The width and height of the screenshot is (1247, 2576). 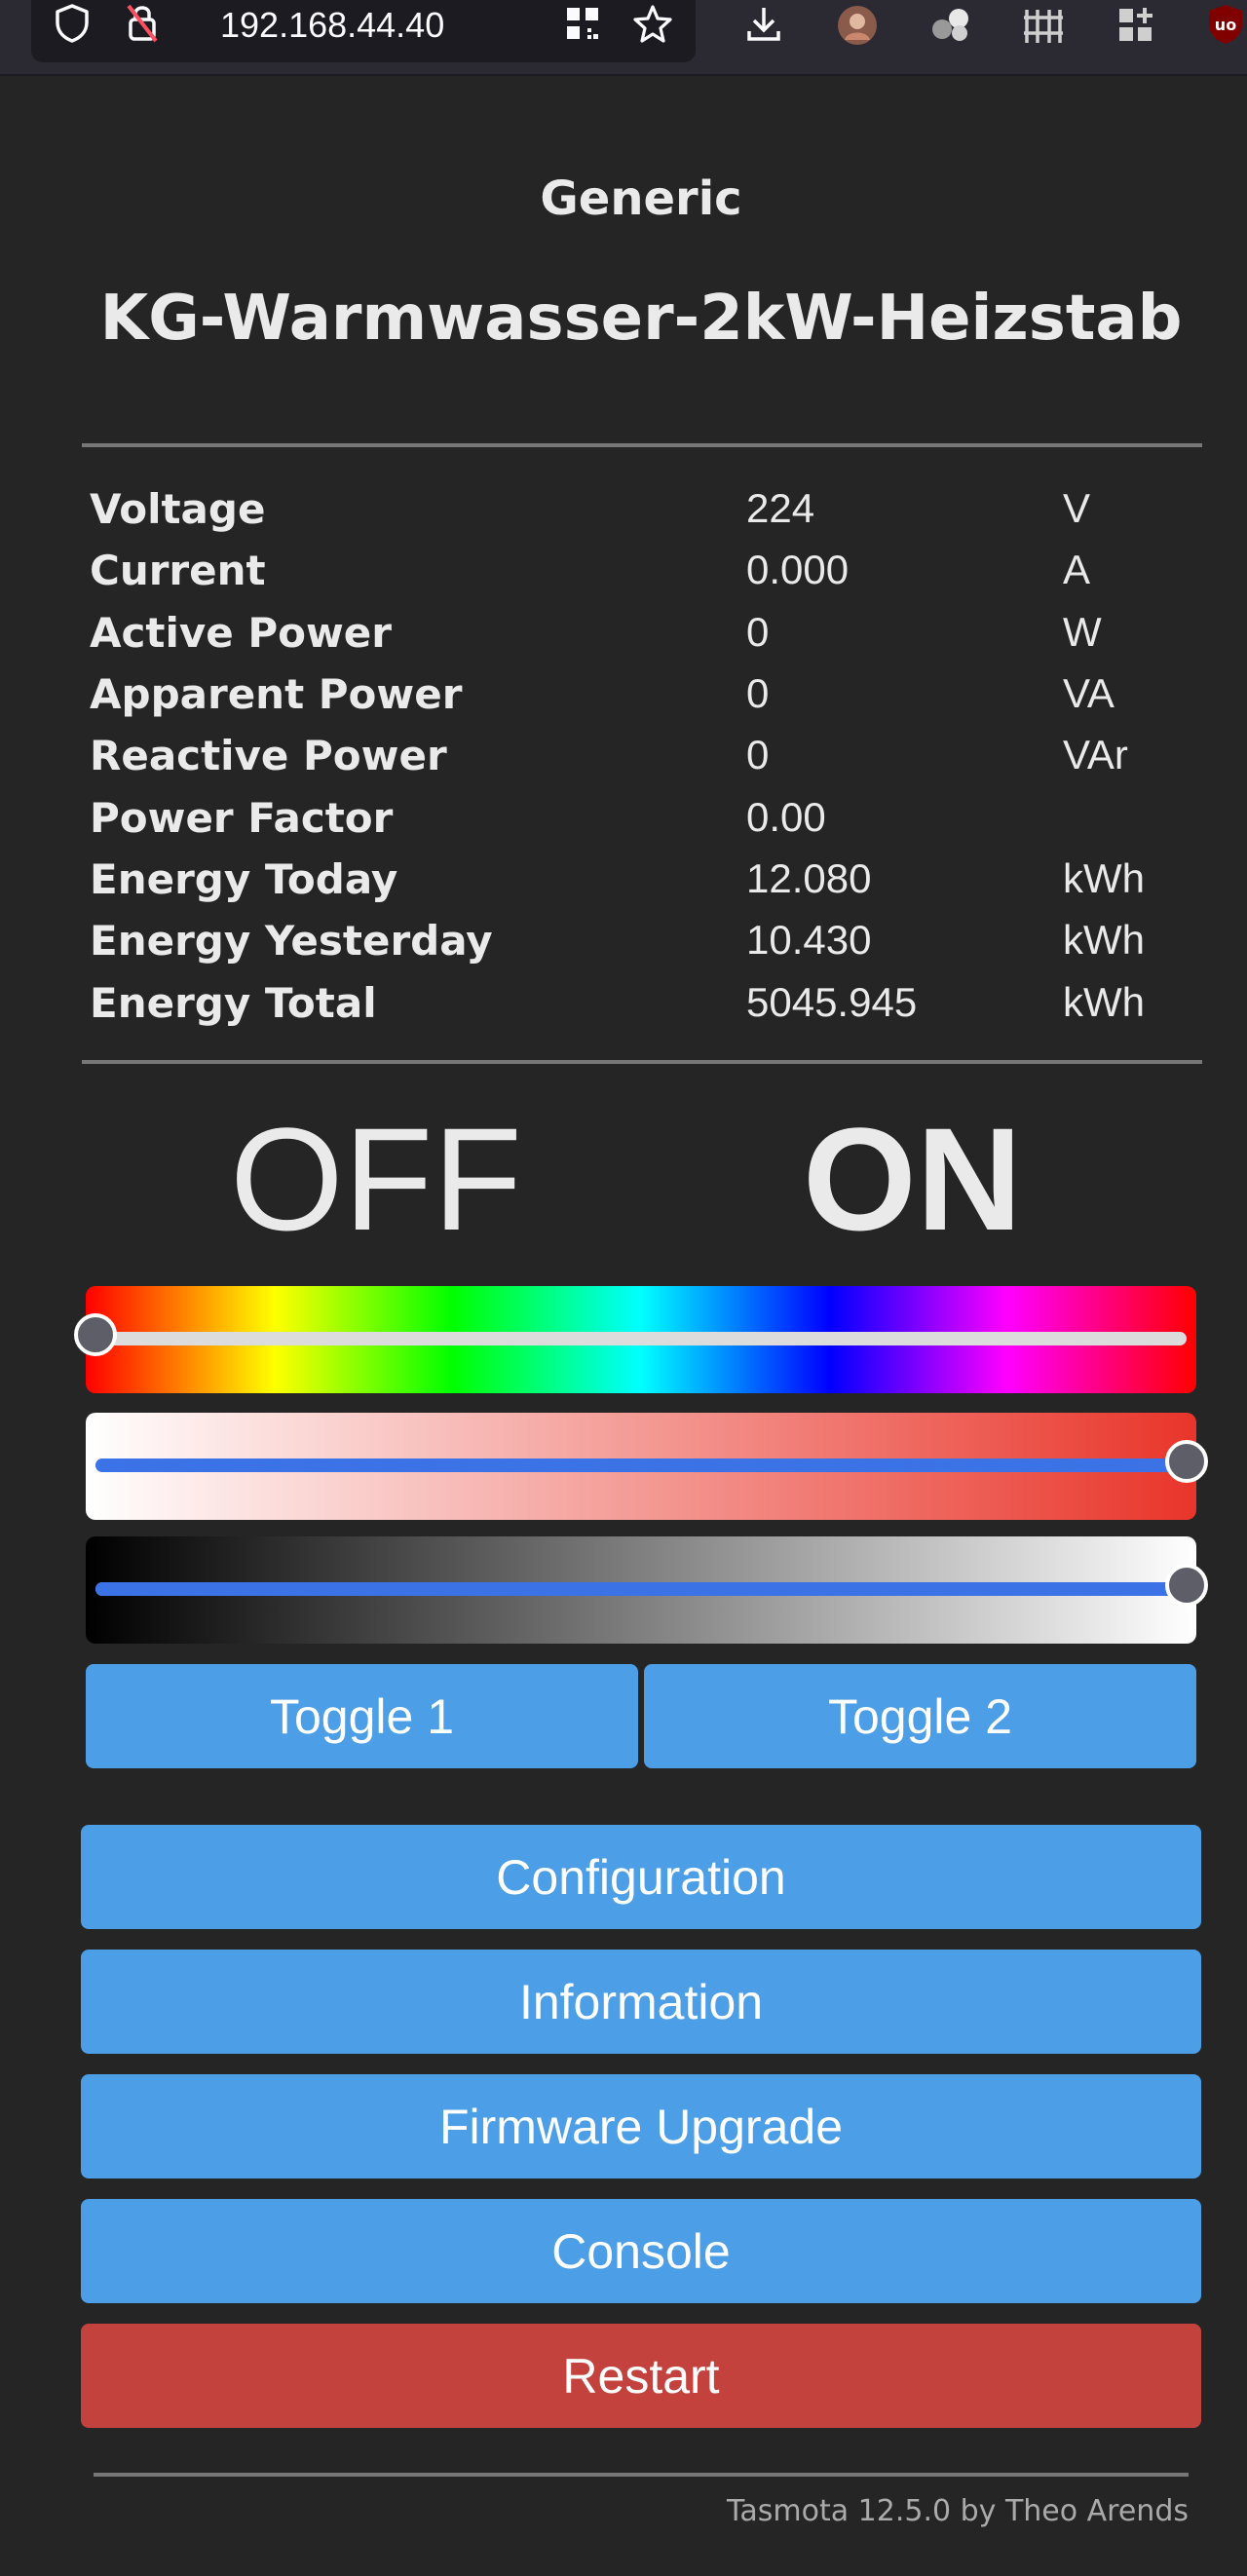 I want to click on hue-slider-thumb, so click(x=95, y=1334).